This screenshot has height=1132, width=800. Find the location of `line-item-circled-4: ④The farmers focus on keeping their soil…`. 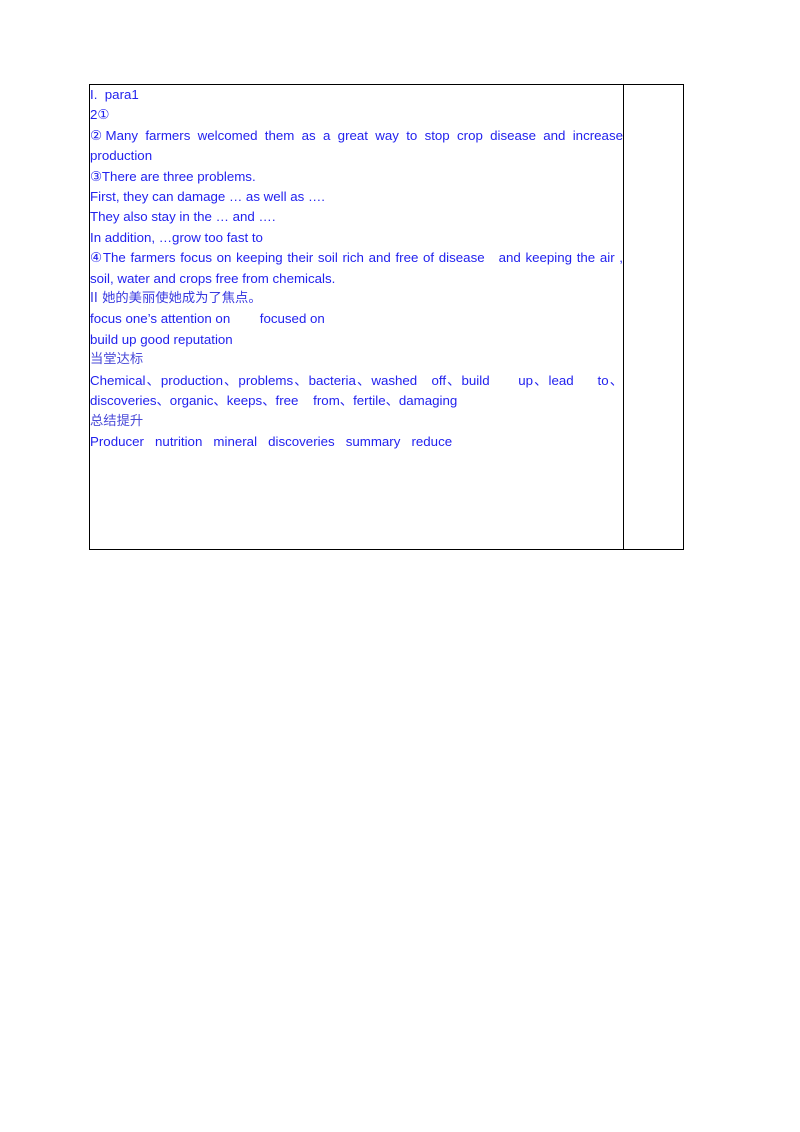

line-item-circled-4: ④The farmers focus on keeping their soil… is located at coordinates (358, 268).